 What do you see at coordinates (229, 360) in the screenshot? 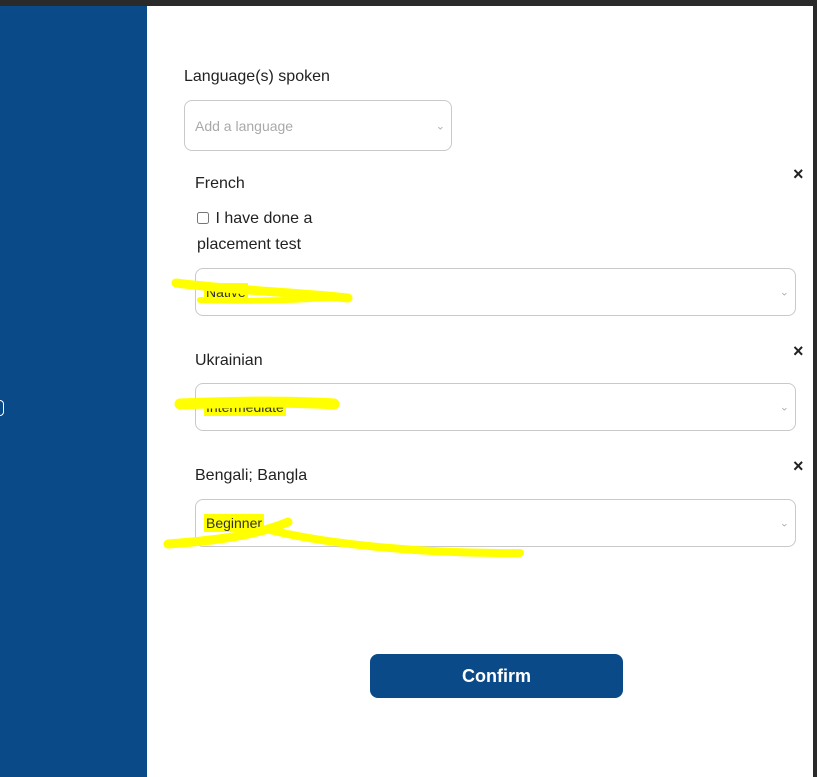
I see `language-name-ukrainian: Ukrainian` at bounding box center [229, 360].